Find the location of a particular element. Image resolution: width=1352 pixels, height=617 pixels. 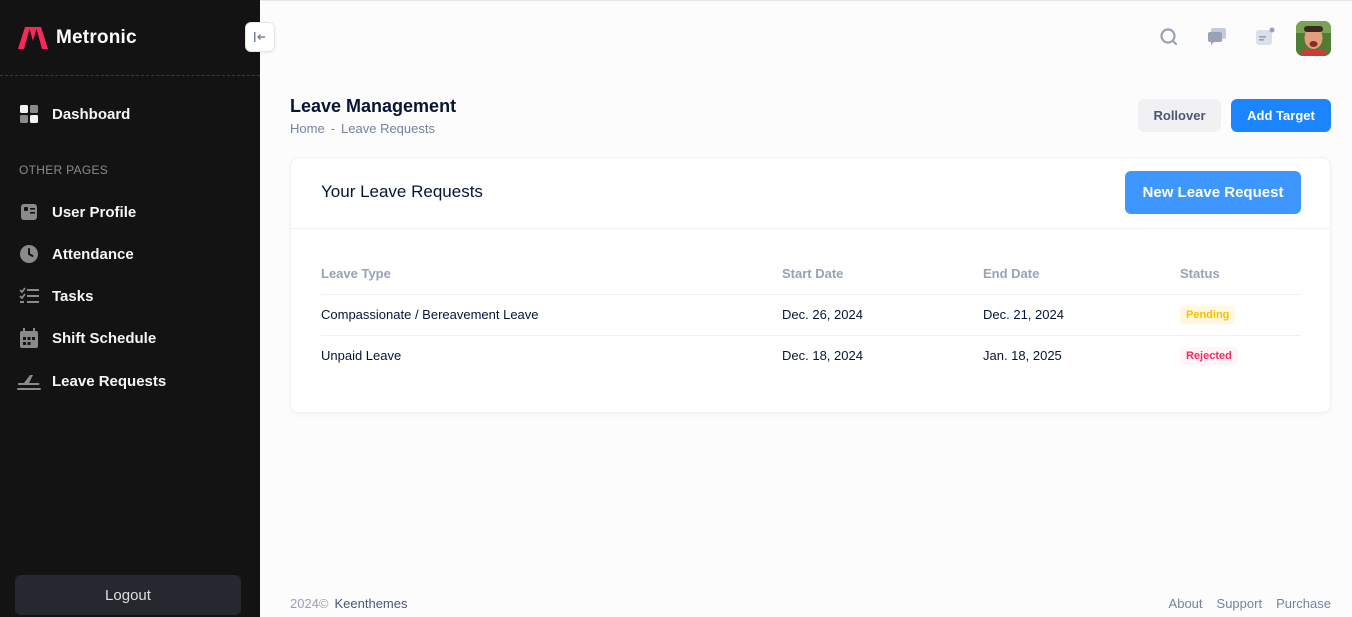

sidebar-item-shift-schedule: Shift Schedule is located at coordinates (87, 338).